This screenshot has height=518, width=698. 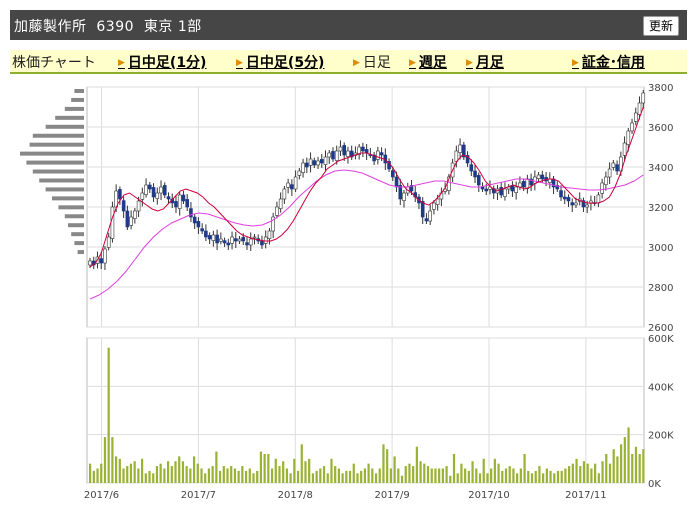 What do you see at coordinates (101, 495) in the screenshot?
I see `date-tick-label: 2017/6` at bounding box center [101, 495].